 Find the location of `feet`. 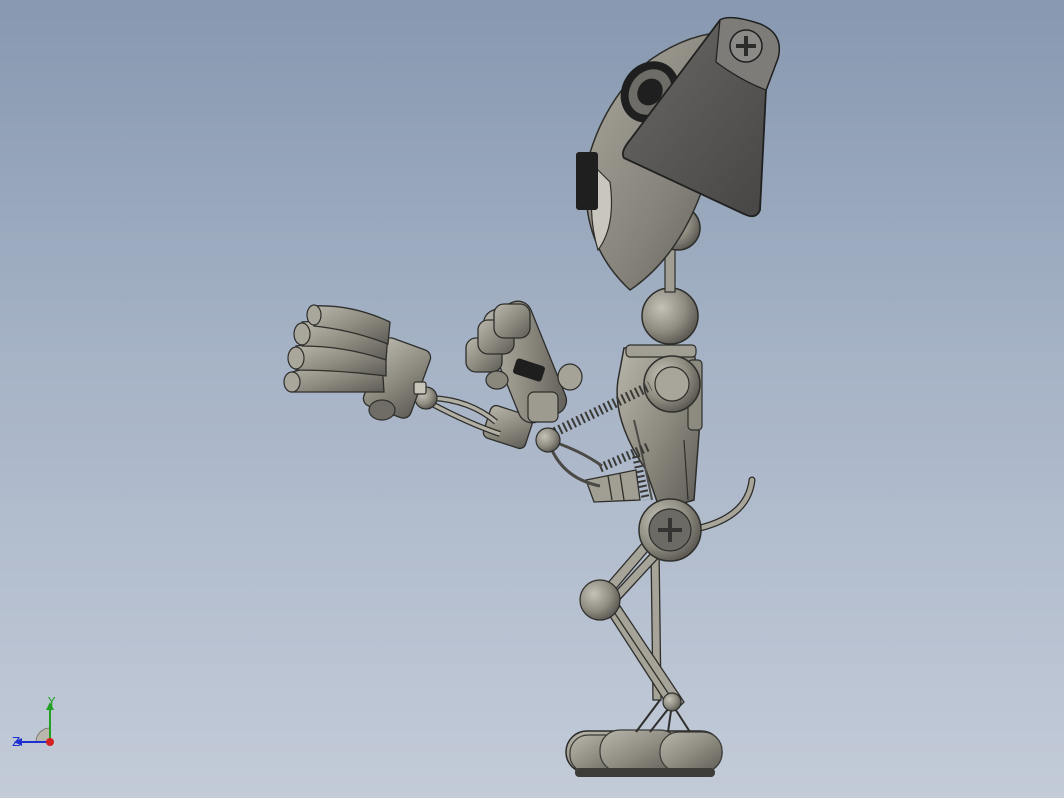

feet is located at coordinates (644, 753).